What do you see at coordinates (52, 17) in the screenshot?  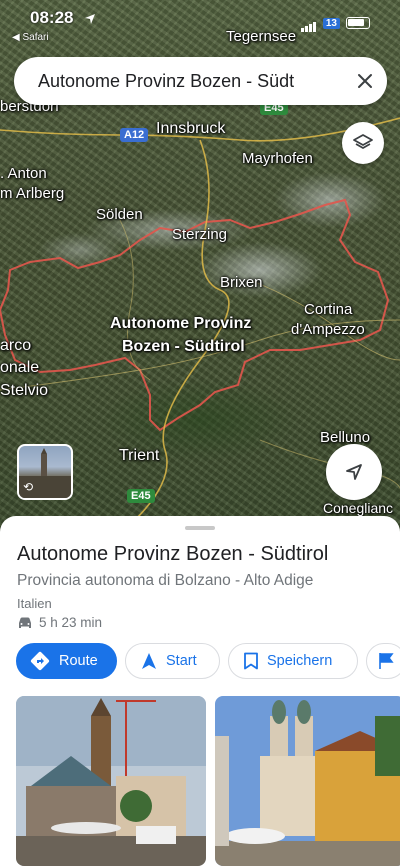 I see `status-time: 08:28` at bounding box center [52, 17].